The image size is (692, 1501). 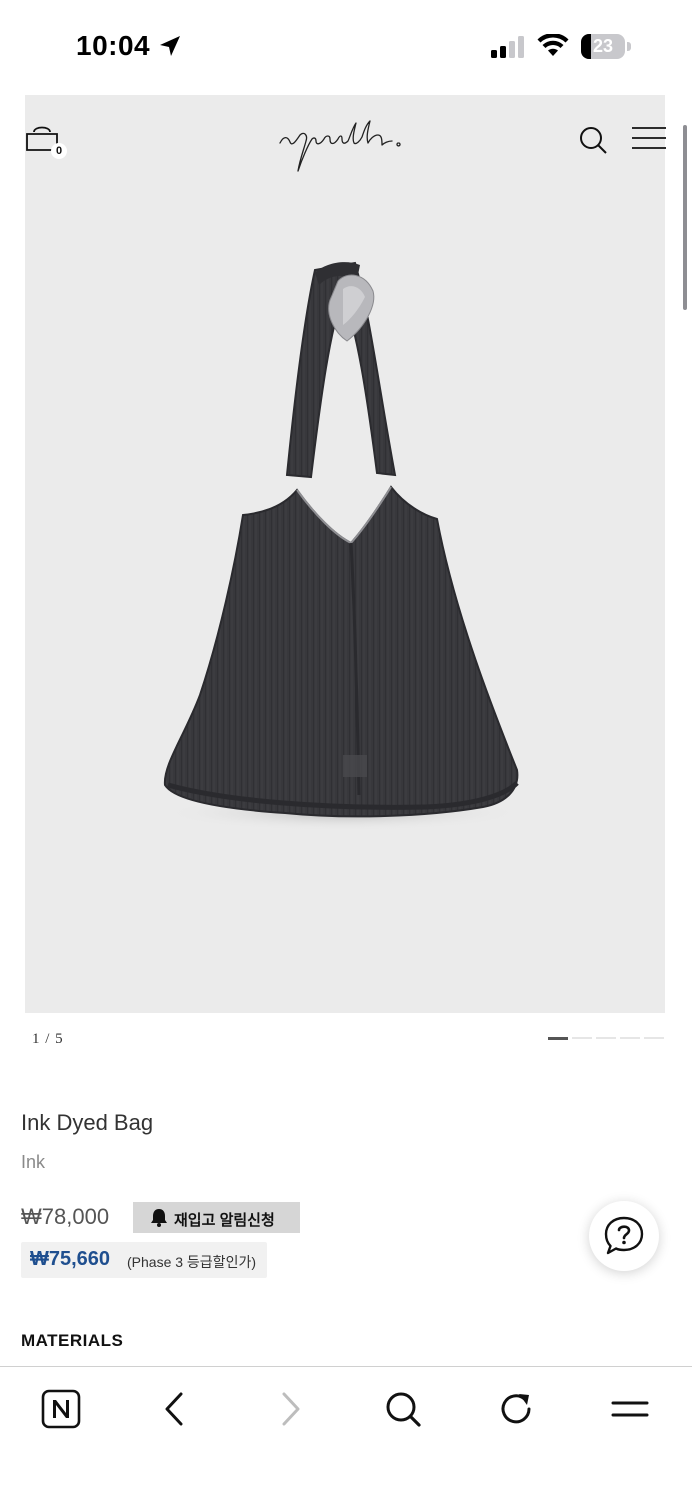 I want to click on battery-body: 23, so click(x=603, y=46).